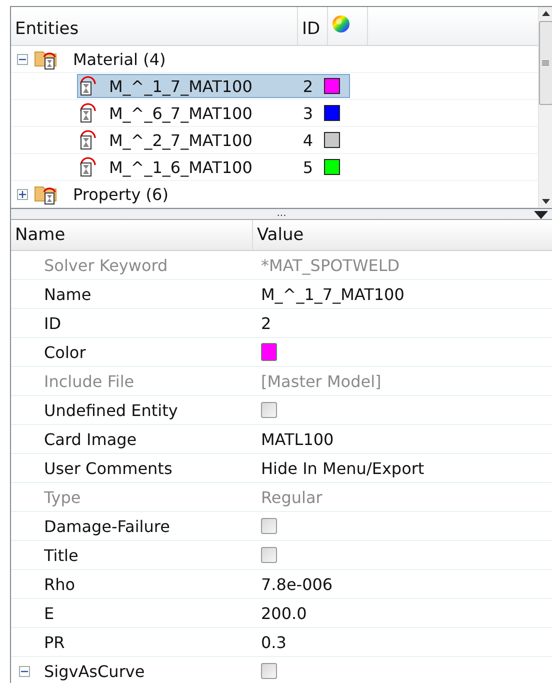 The width and height of the screenshot is (552, 683). What do you see at coordinates (266, 323) in the screenshot?
I see `property-value: 2` at bounding box center [266, 323].